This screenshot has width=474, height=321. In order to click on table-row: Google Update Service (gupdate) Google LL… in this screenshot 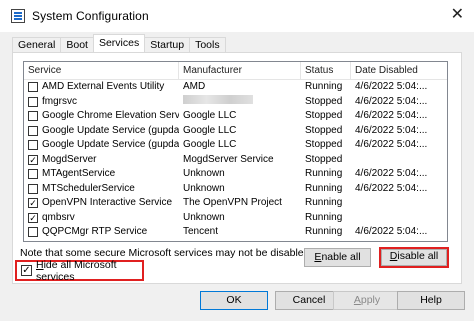, I will do `click(235, 131)`.